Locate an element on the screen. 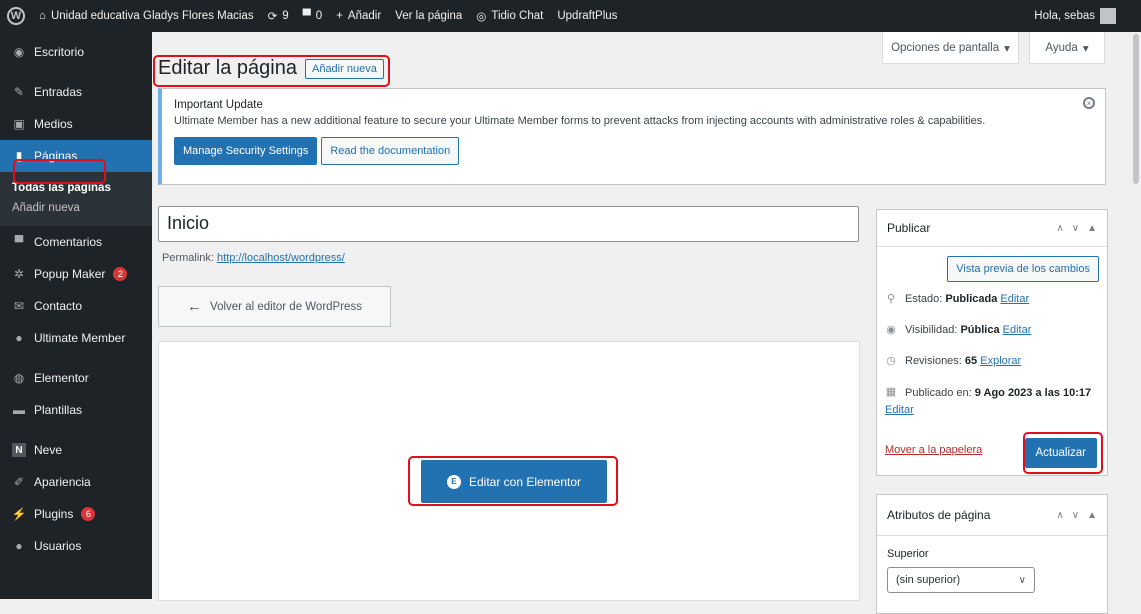 This screenshot has height=614, width=1141. parent-label: Superior is located at coordinates (908, 554).